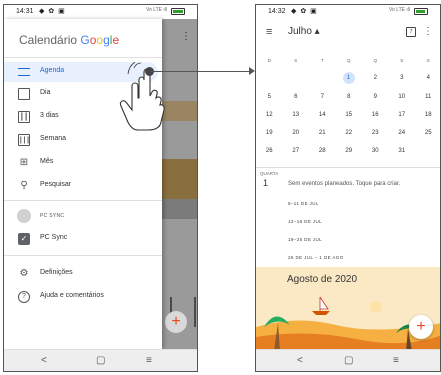  I want to click on calendar-day: 30, so click(375, 151).